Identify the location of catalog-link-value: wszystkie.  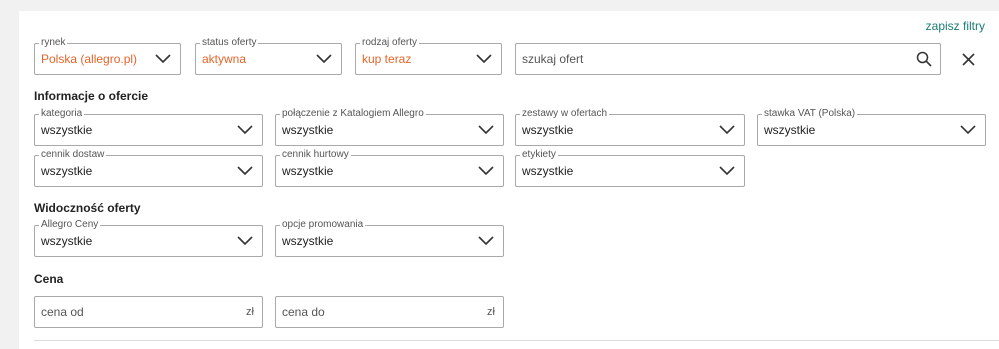
(308, 130).